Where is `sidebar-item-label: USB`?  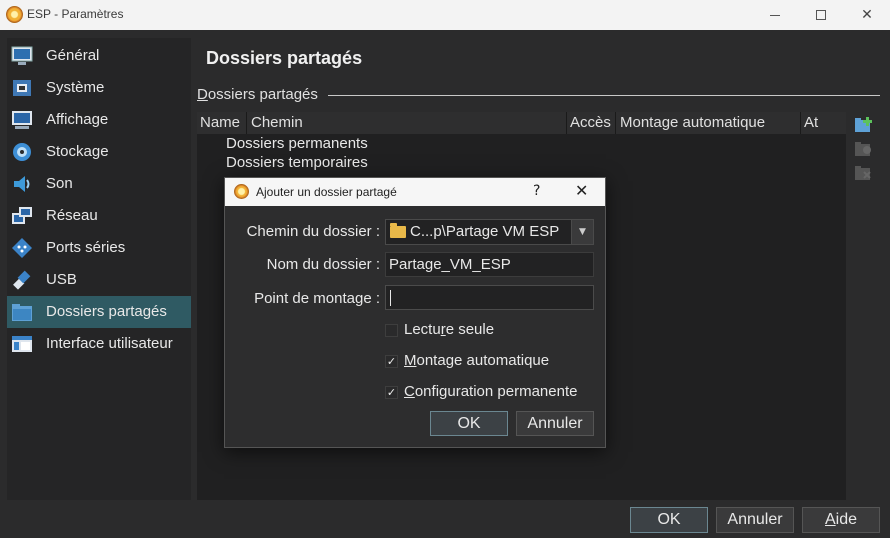
sidebar-item-label: USB is located at coordinates (61, 279).